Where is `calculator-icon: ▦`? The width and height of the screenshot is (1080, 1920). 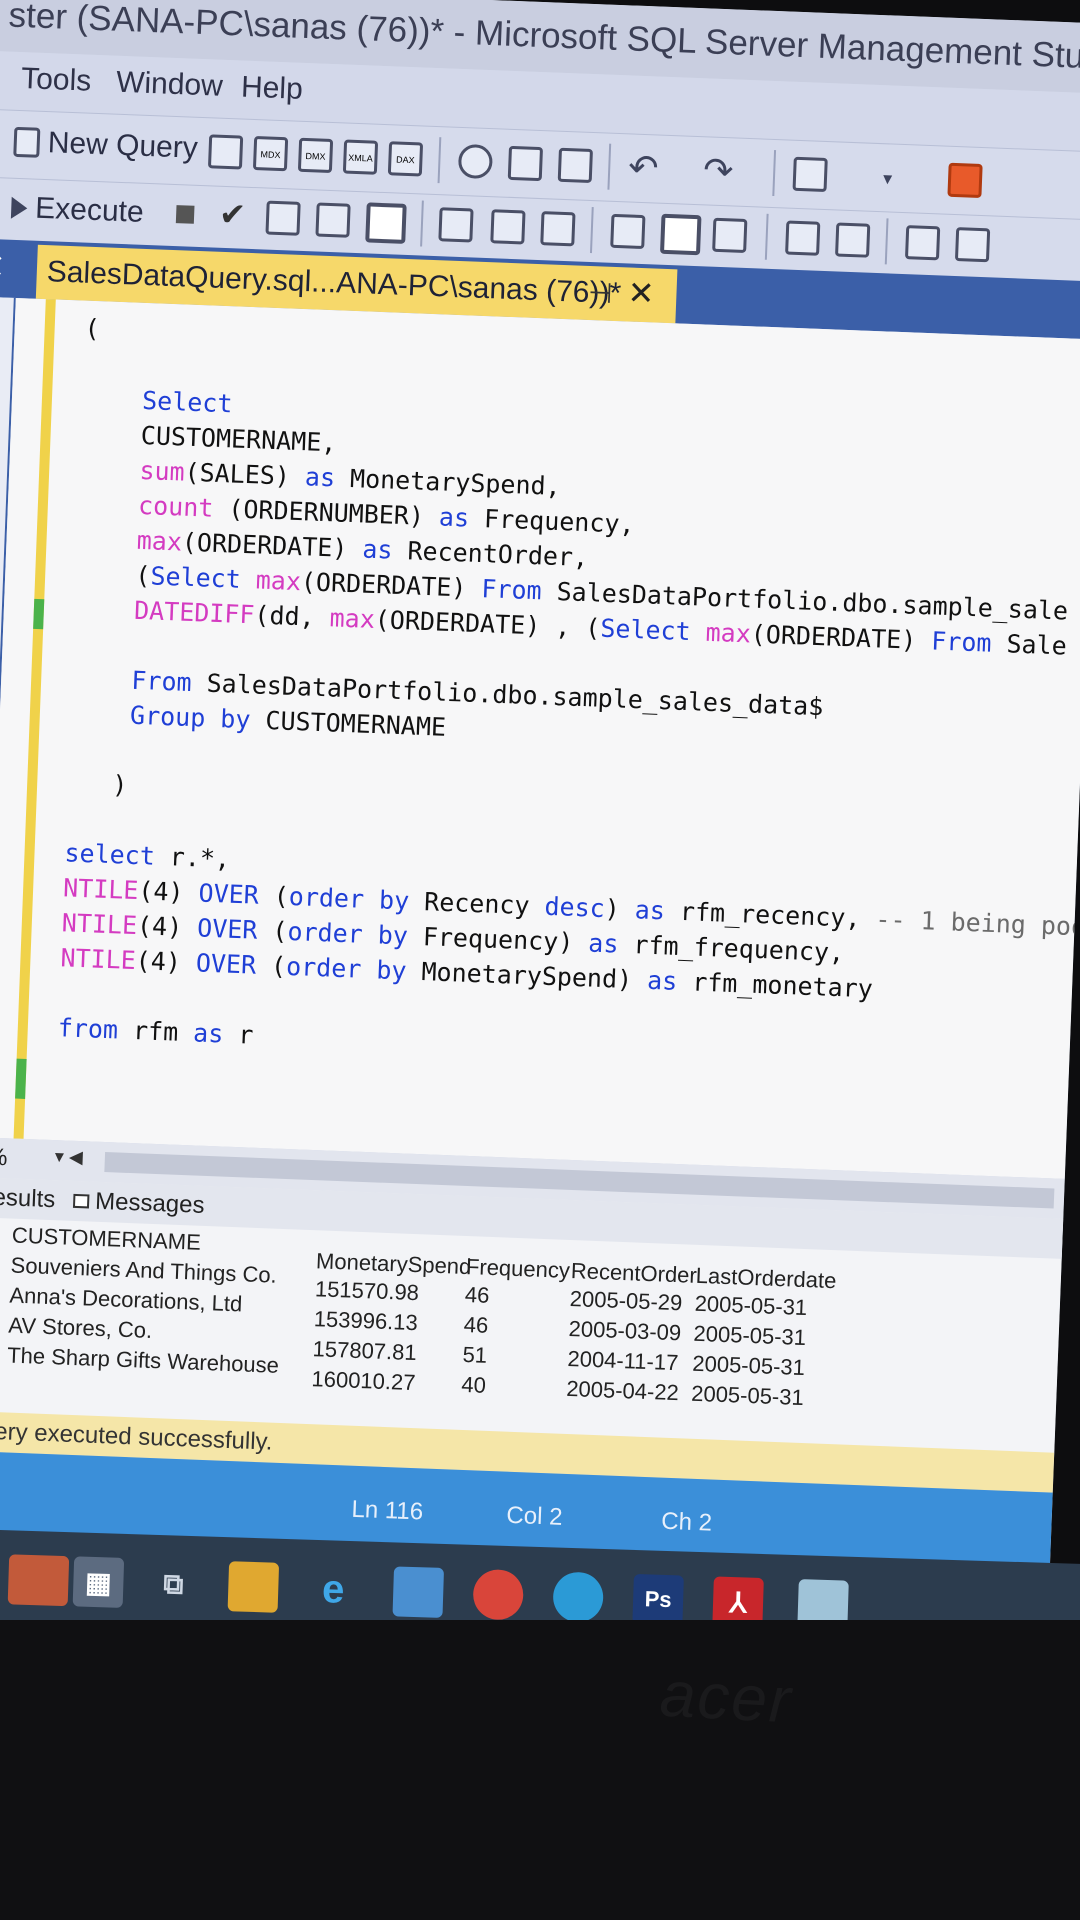
calculator-icon: ▦ is located at coordinates (98, 1582).